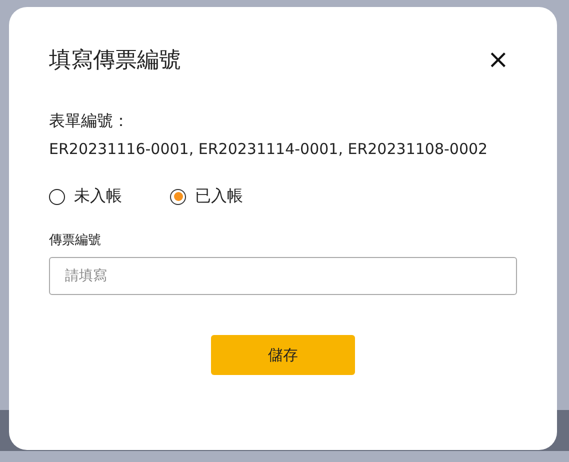  What do you see at coordinates (283, 355) in the screenshot?
I see `save-button: 儲存` at bounding box center [283, 355].